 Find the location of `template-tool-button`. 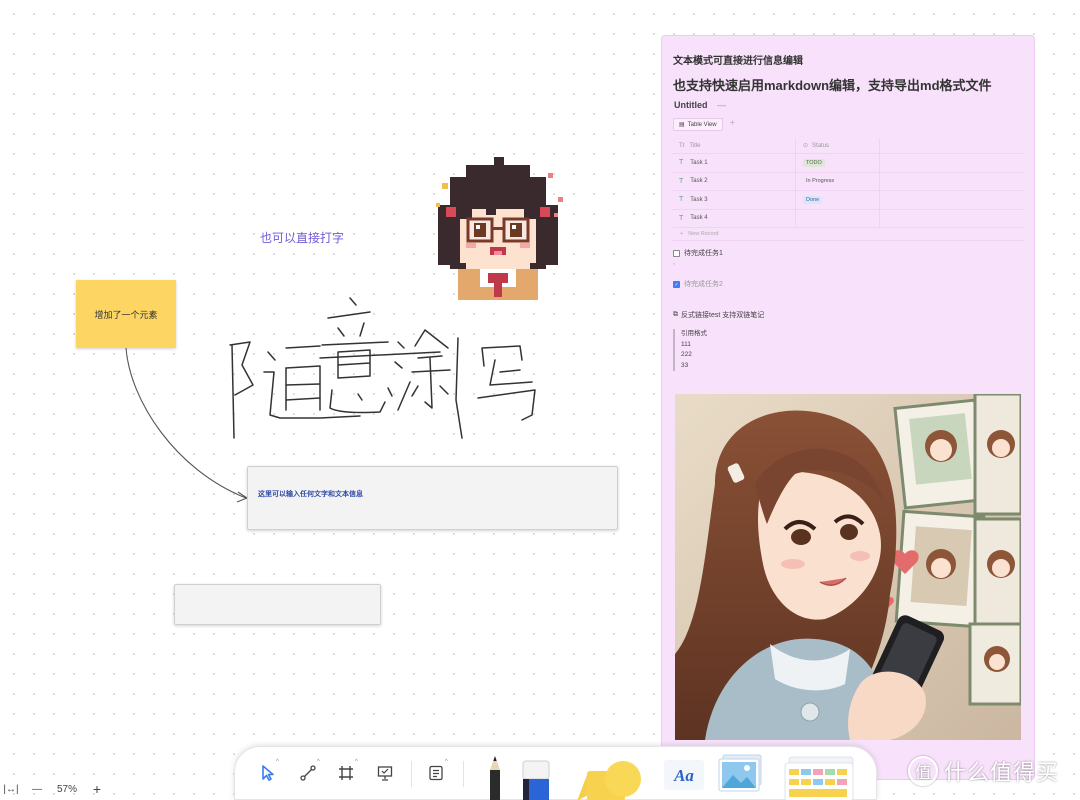

template-tool-button is located at coordinates (821, 777).